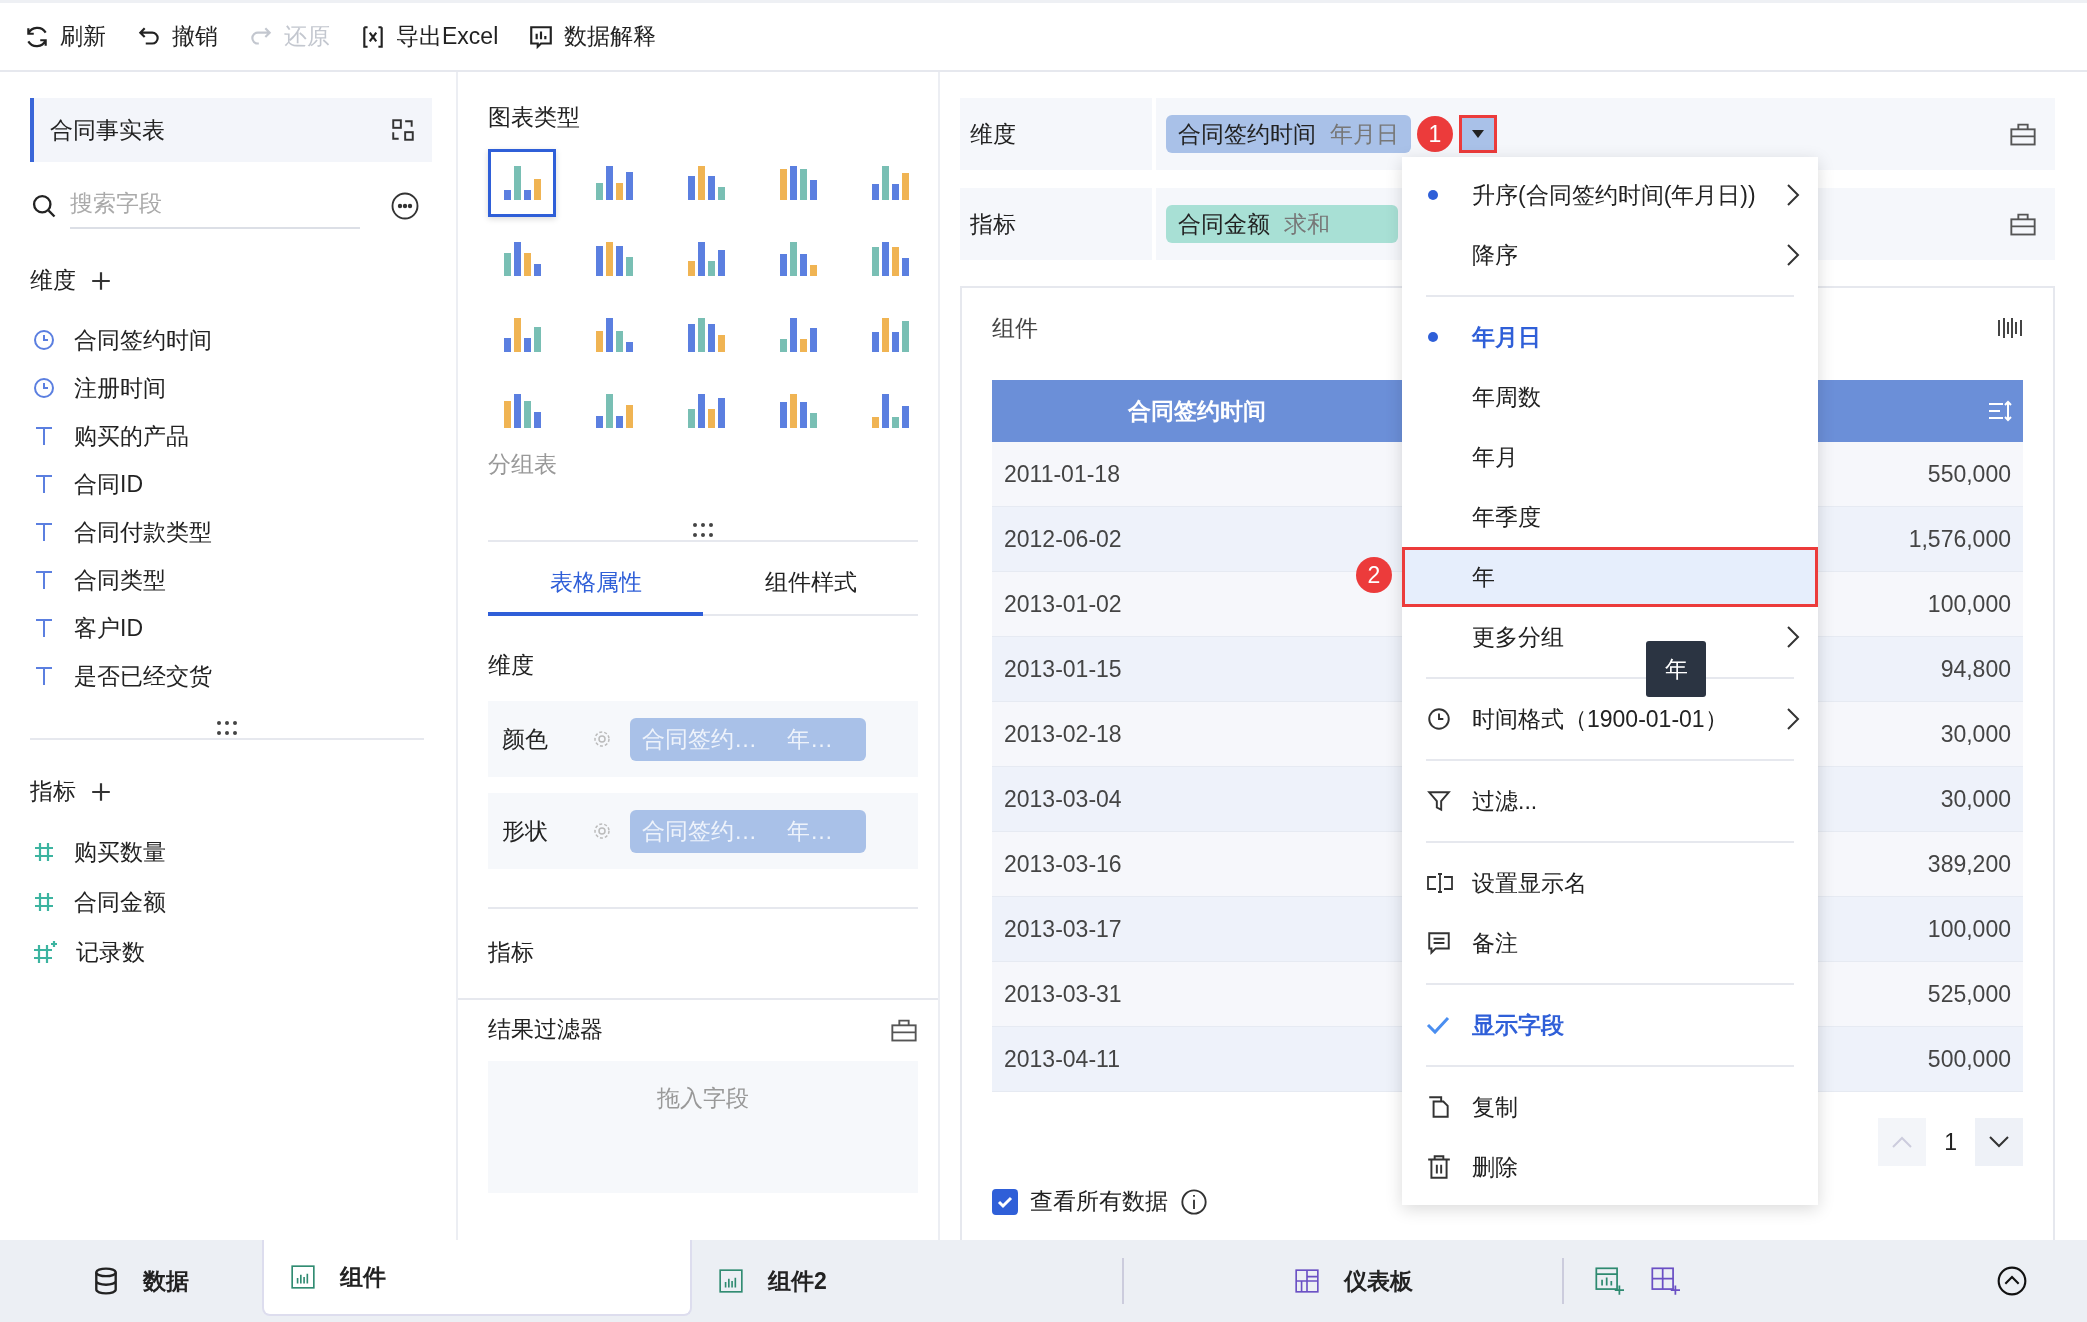 The width and height of the screenshot is (2087, 1322). I want to click on menu-item: 年季度, so click(1610, 517).